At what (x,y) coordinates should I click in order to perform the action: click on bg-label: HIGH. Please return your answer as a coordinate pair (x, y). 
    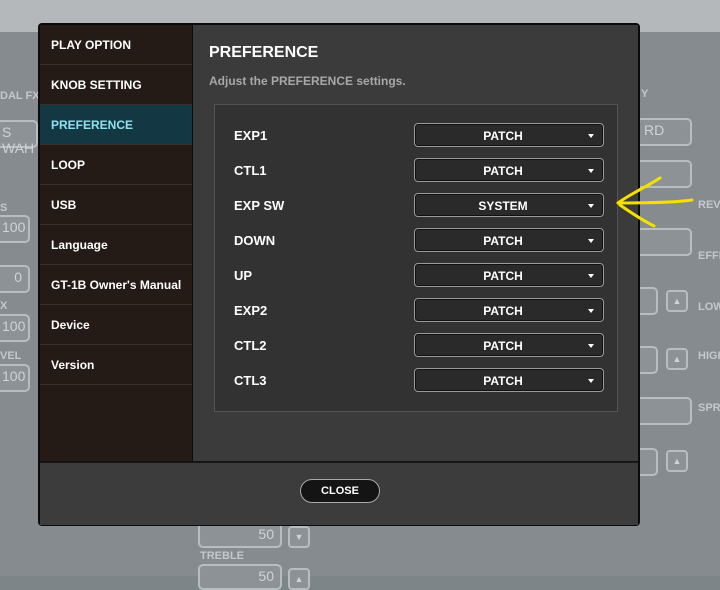
    Looking at the image, I should click on (709, 356).